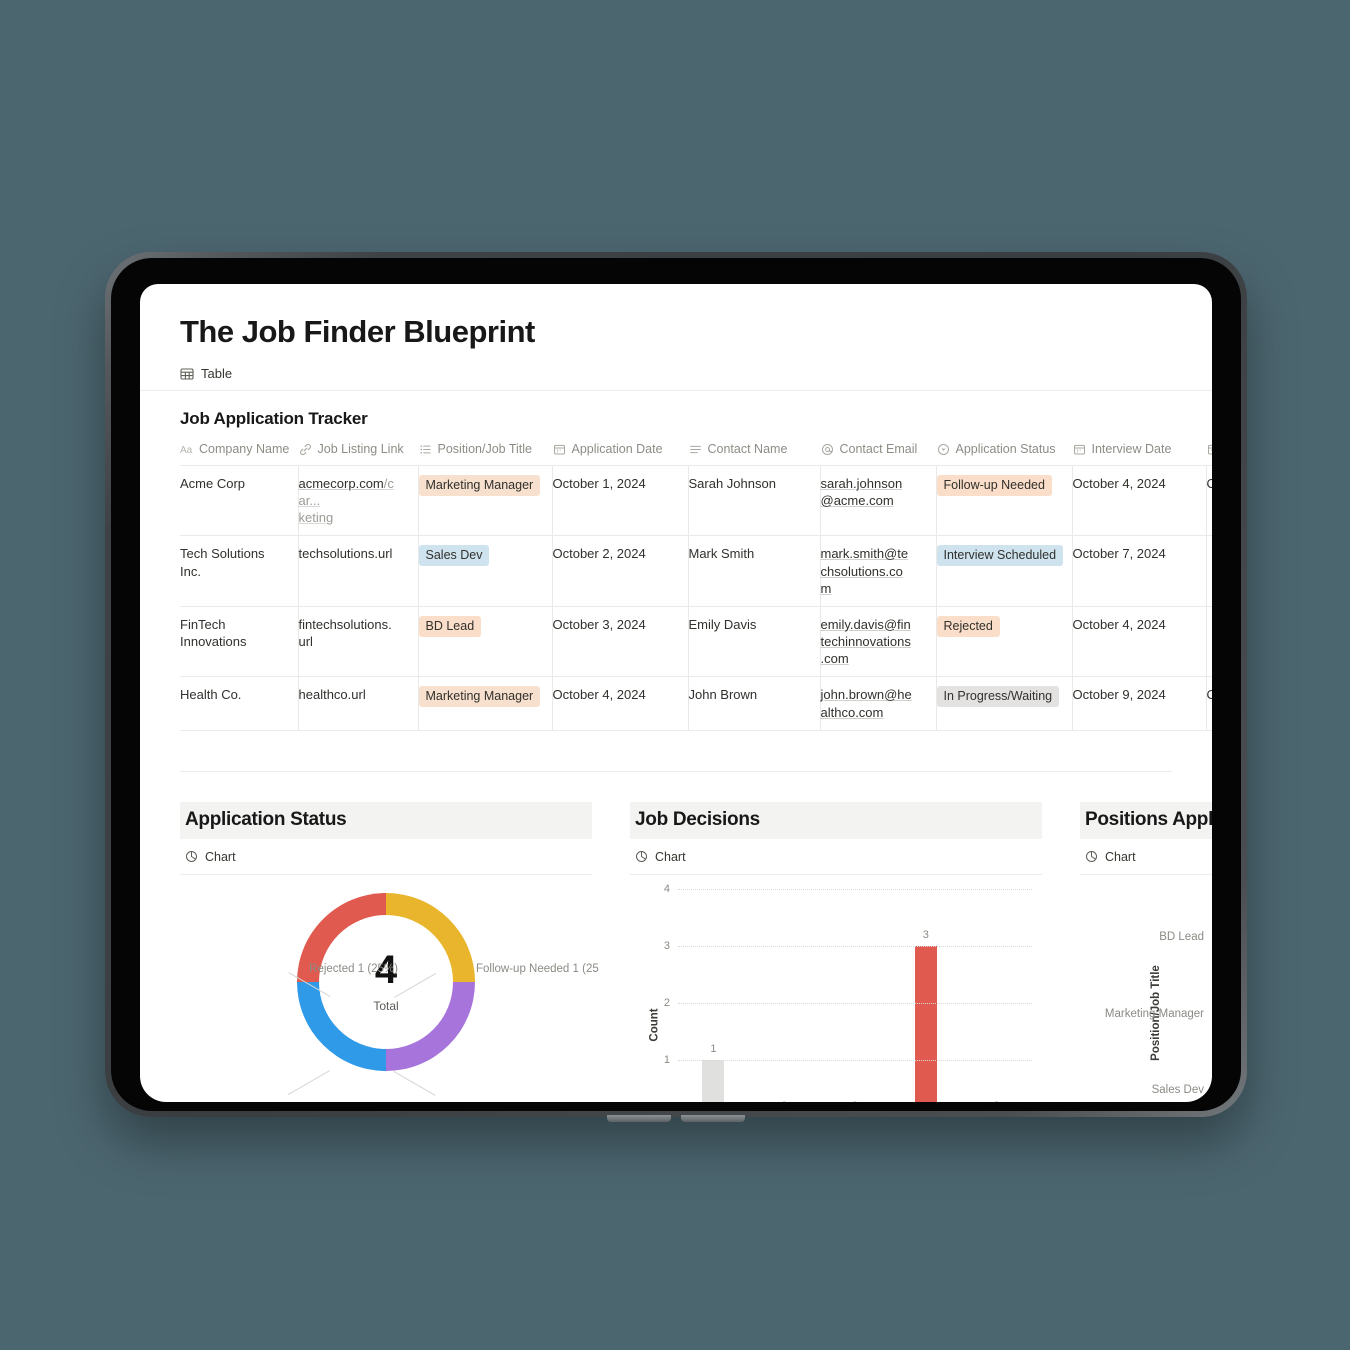 This screenshot has height=1350, width=1350. Describe the element at coordinates (666, 945) in the screenshot. I see `y-tick-label: 3` at that location.